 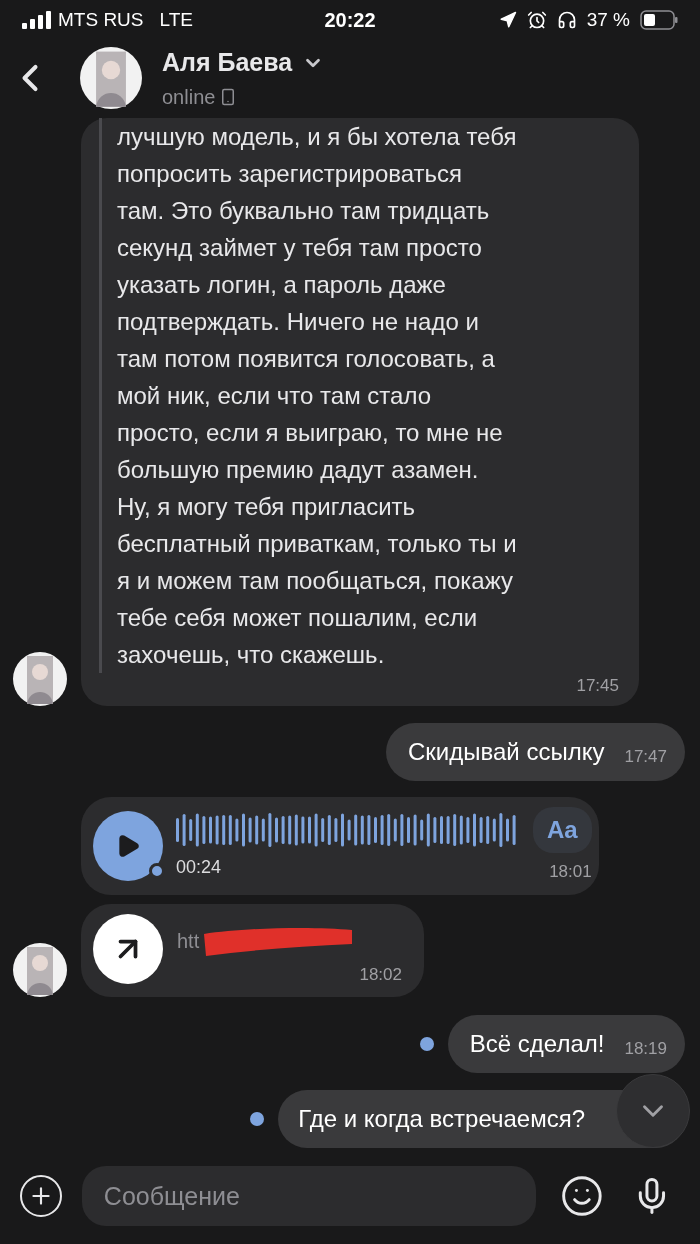 I want to click on clock: 20:22, so click(x=350, y=20).